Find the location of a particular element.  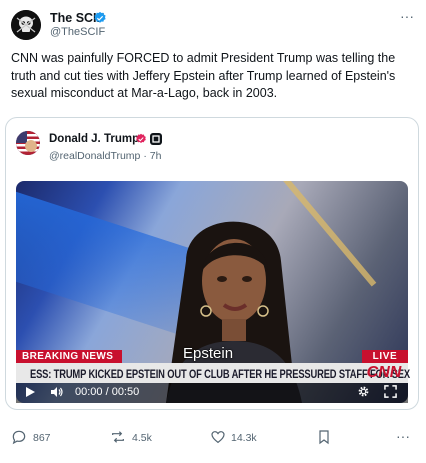

like-count: 14.3k is located at coordinates (244, 438).